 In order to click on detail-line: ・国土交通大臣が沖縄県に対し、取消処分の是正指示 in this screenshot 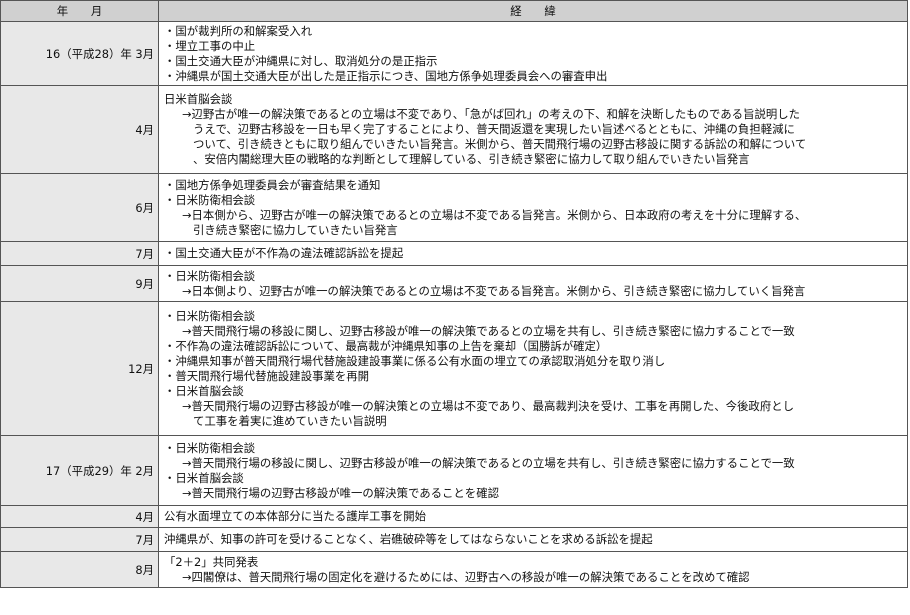, I will do `click(301, 60)`.